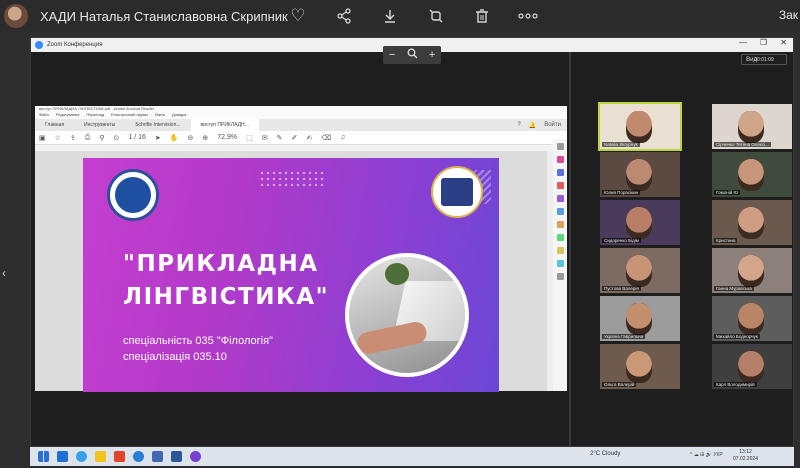  What do you see at coordinates (640, 222) in the screenshot?
I see `participant-tile: Сидоренко Бідім` at bounding box center [640, 222].